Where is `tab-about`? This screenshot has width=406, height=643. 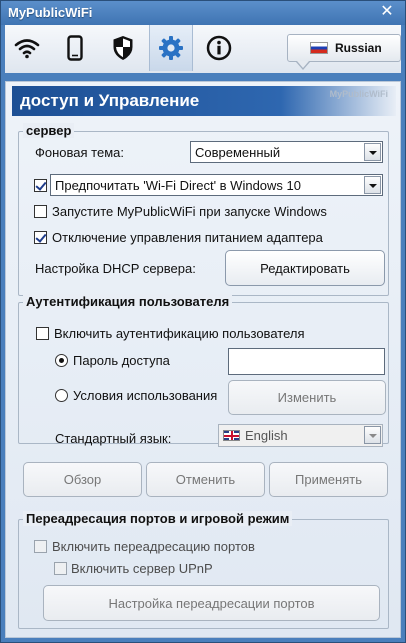
tab-about is located at coordinates (219, 48).